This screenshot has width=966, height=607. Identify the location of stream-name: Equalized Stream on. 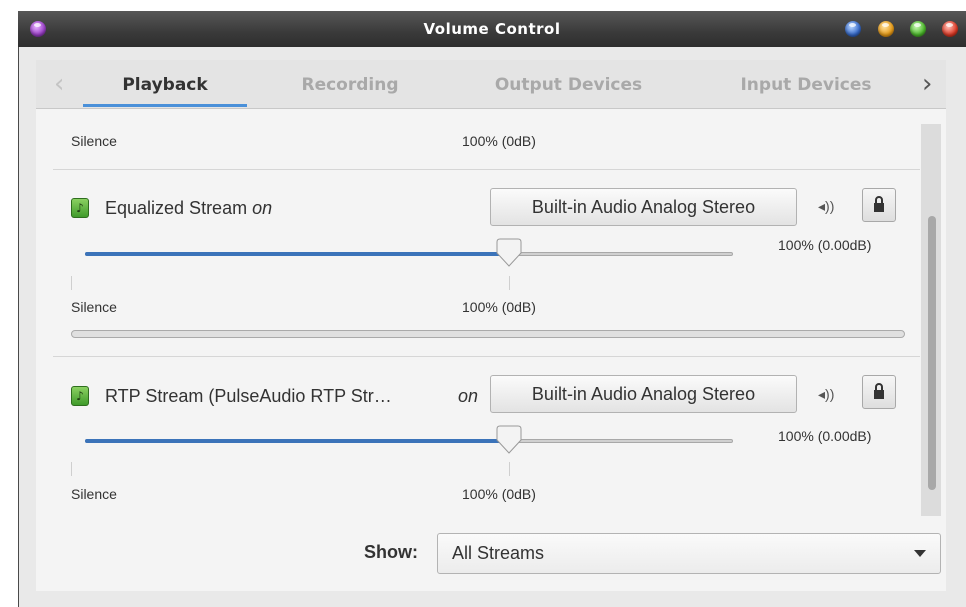
(188, 208).